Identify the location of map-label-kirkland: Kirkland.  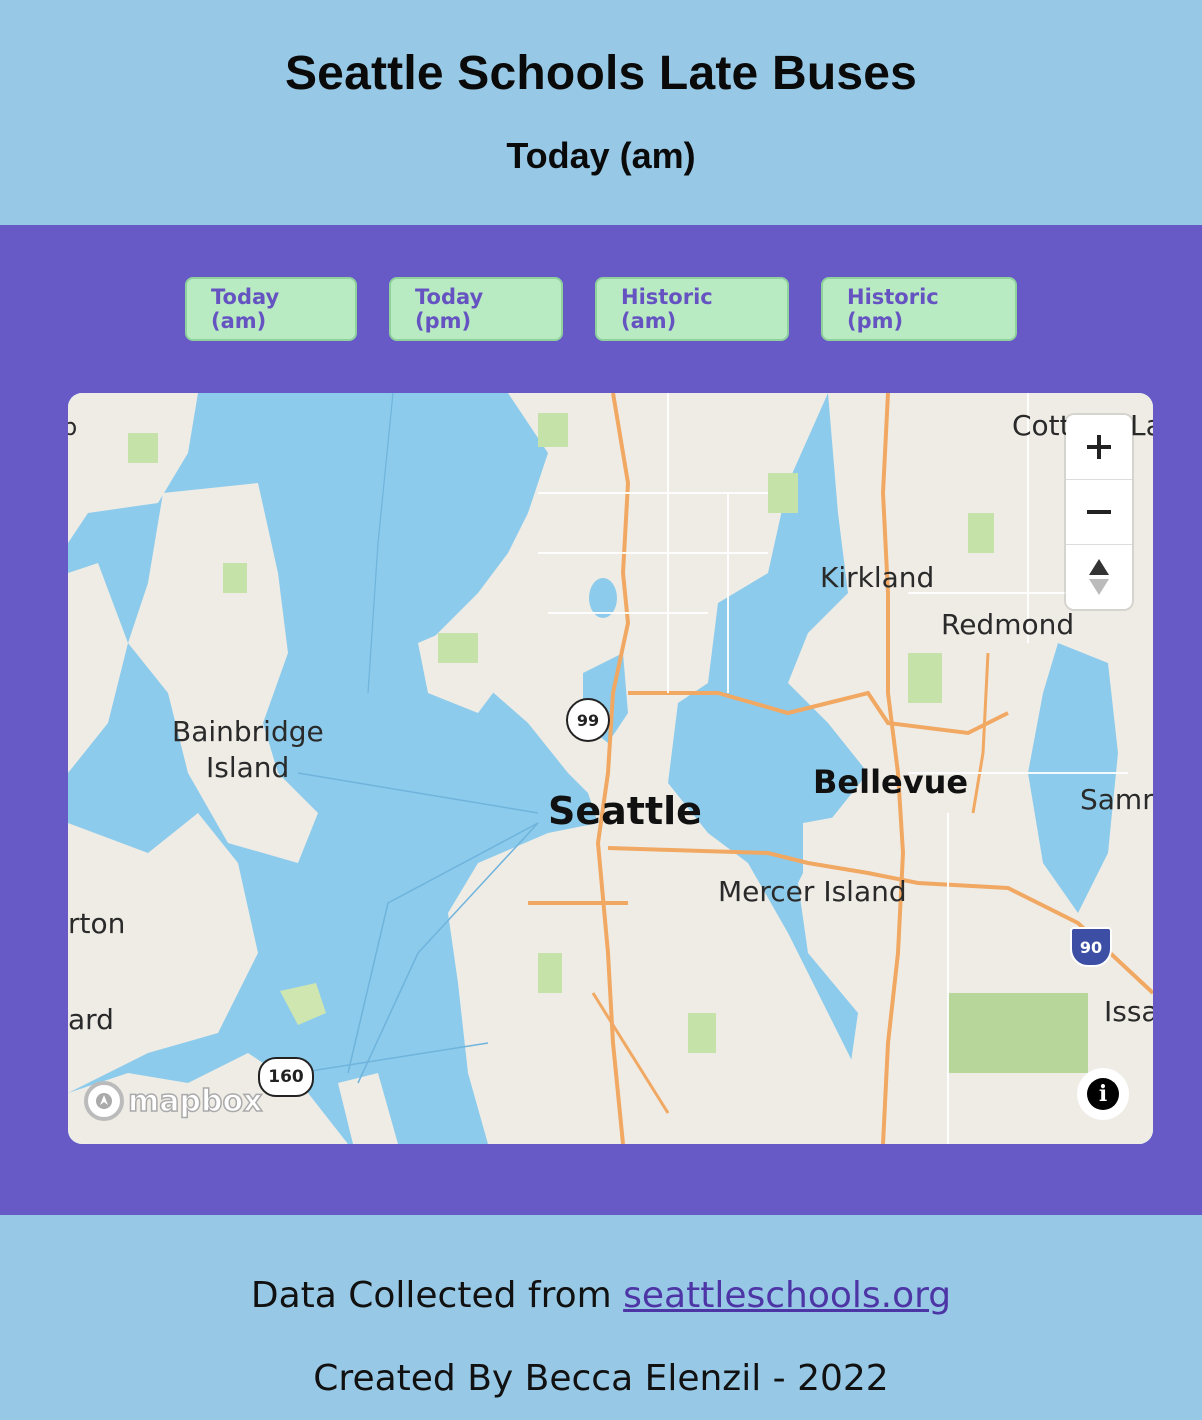
(877, 577).